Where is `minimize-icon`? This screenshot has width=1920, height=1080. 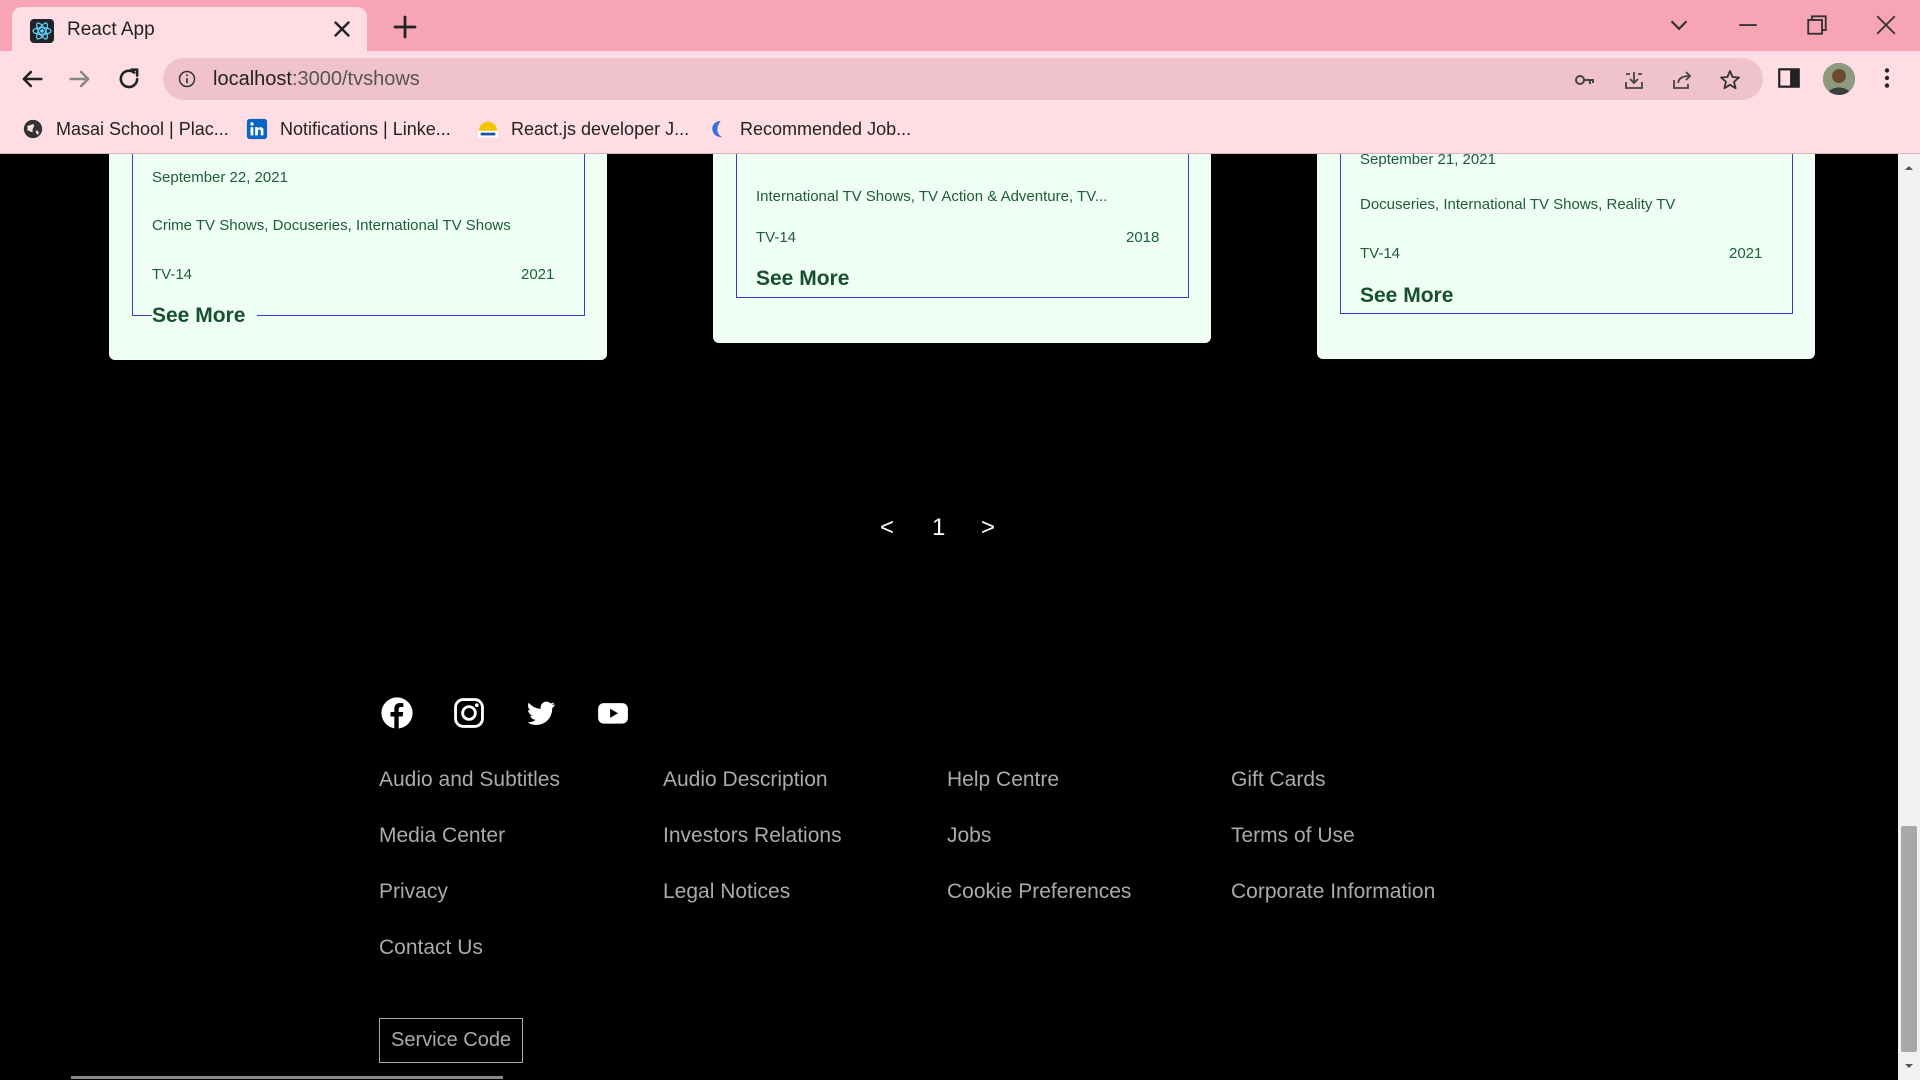 minimize-icon is located at coordinates (1748, 25).